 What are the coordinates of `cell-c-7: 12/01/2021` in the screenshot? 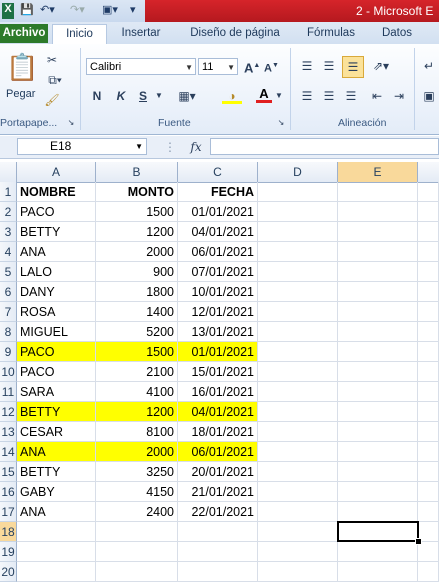 It's located at (218, 312).